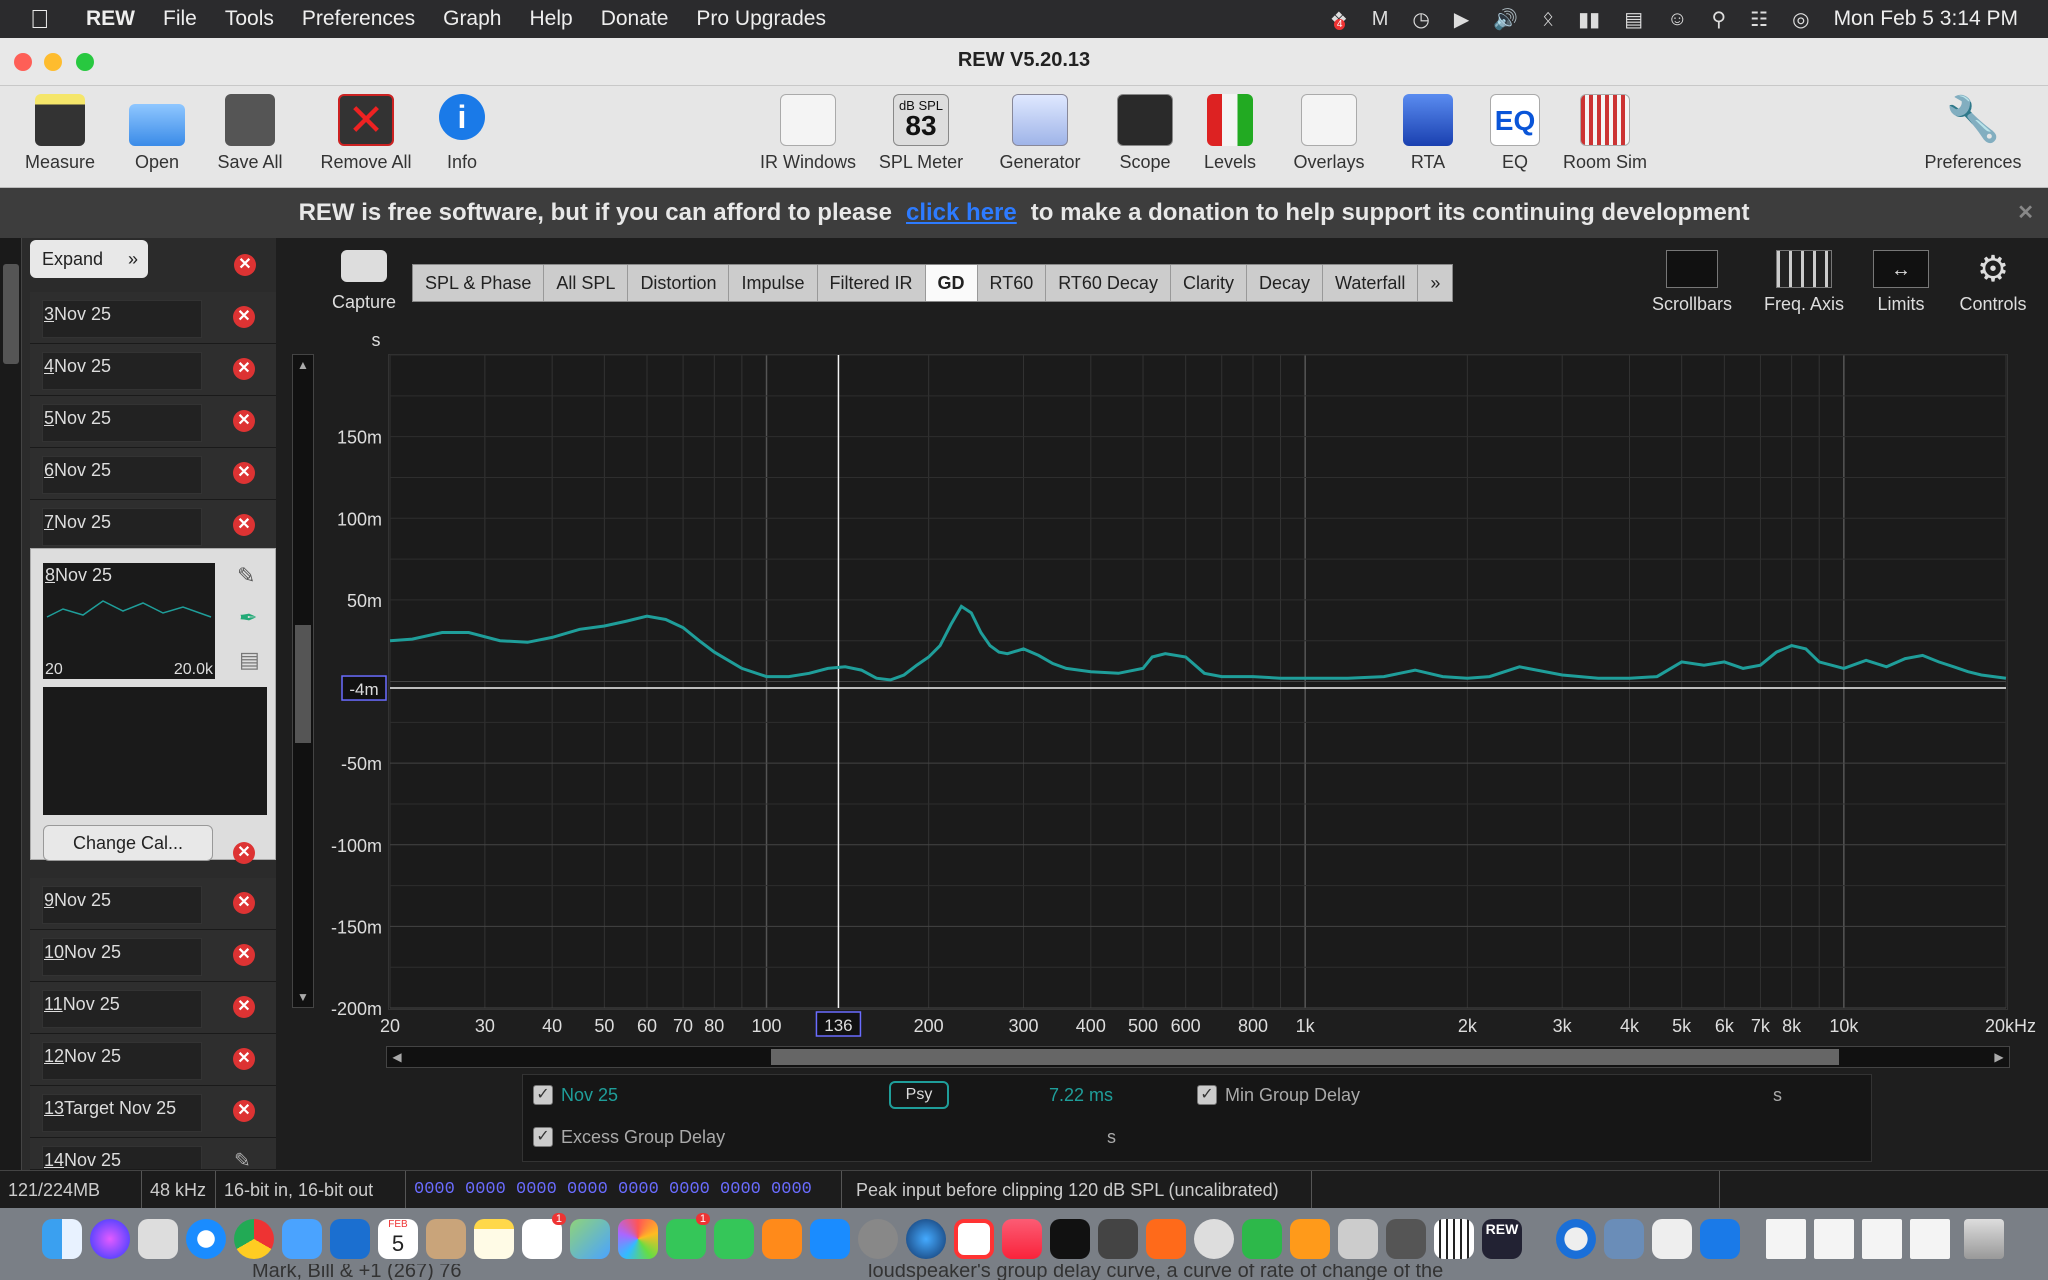 The image size is (2048, 1280). I want to click on horizontal-scroll-thumb, so click(1305, 1057).